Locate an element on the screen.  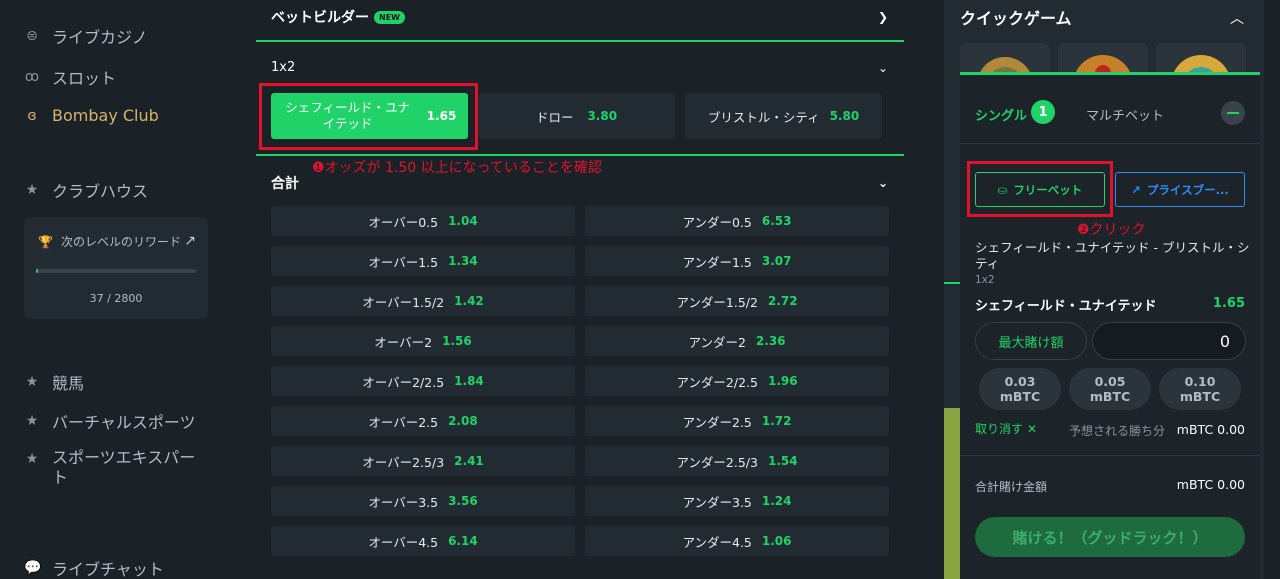
sidebar-item-label: ライブチャット is located at coordinates (108, 569).